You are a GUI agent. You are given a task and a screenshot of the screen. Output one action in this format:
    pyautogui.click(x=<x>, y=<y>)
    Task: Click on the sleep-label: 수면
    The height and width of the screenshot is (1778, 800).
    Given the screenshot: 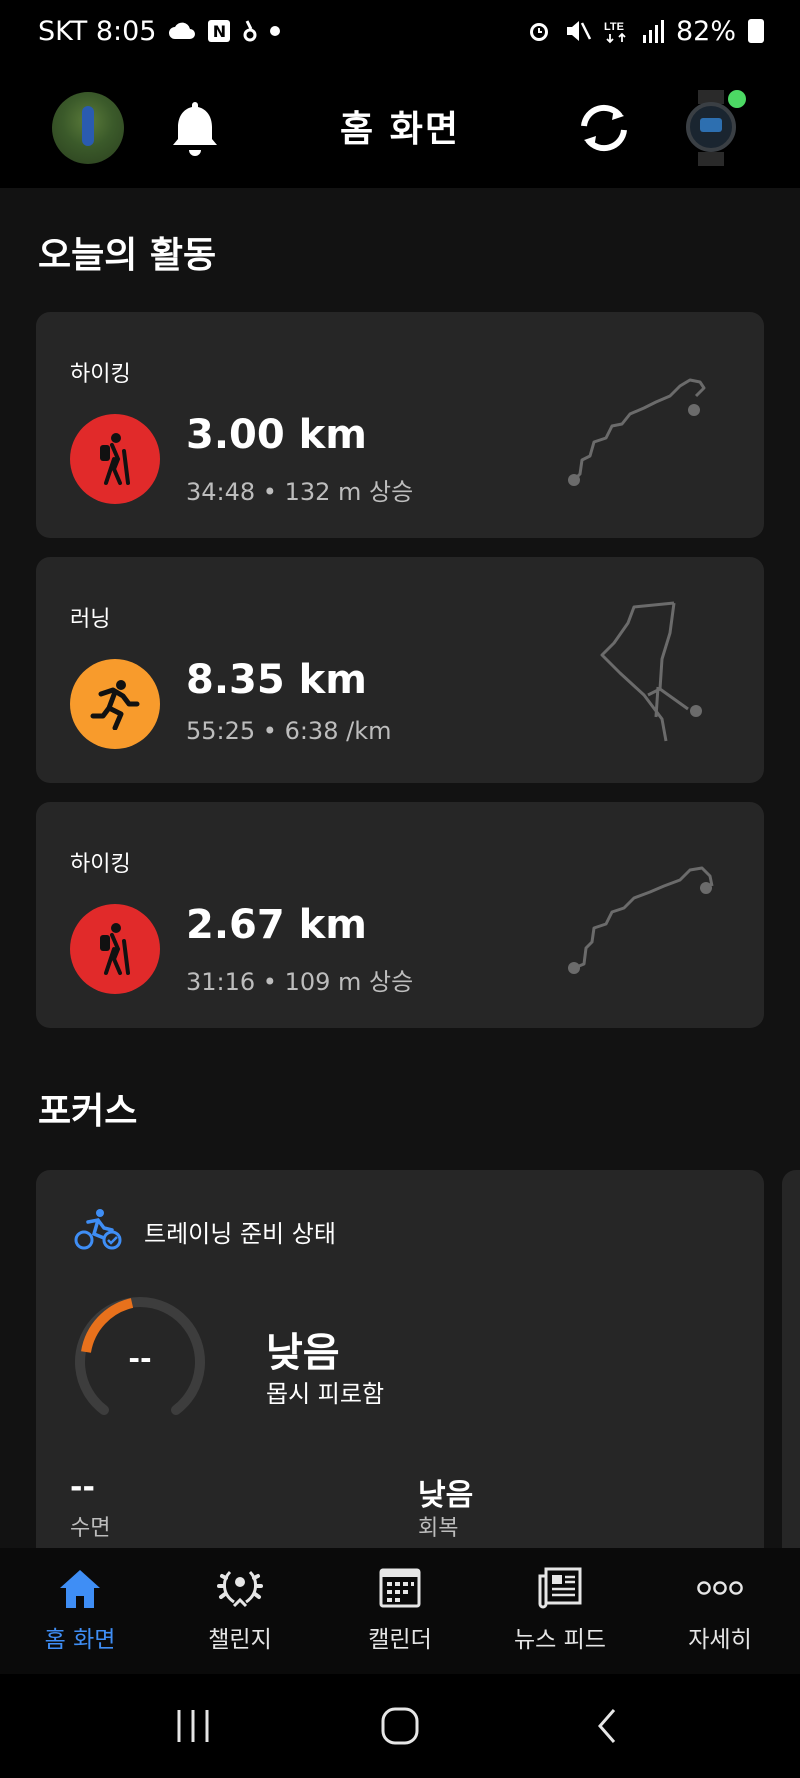 What is the action you would take?
    pyautogui.click(x=90, y=1528)
    